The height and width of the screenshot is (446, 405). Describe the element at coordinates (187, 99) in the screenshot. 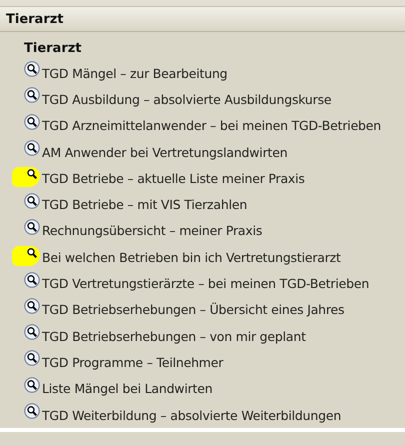

I see `menu-link: TGD Ausbildung – absolvierte Ausbildungskurse` at that location.